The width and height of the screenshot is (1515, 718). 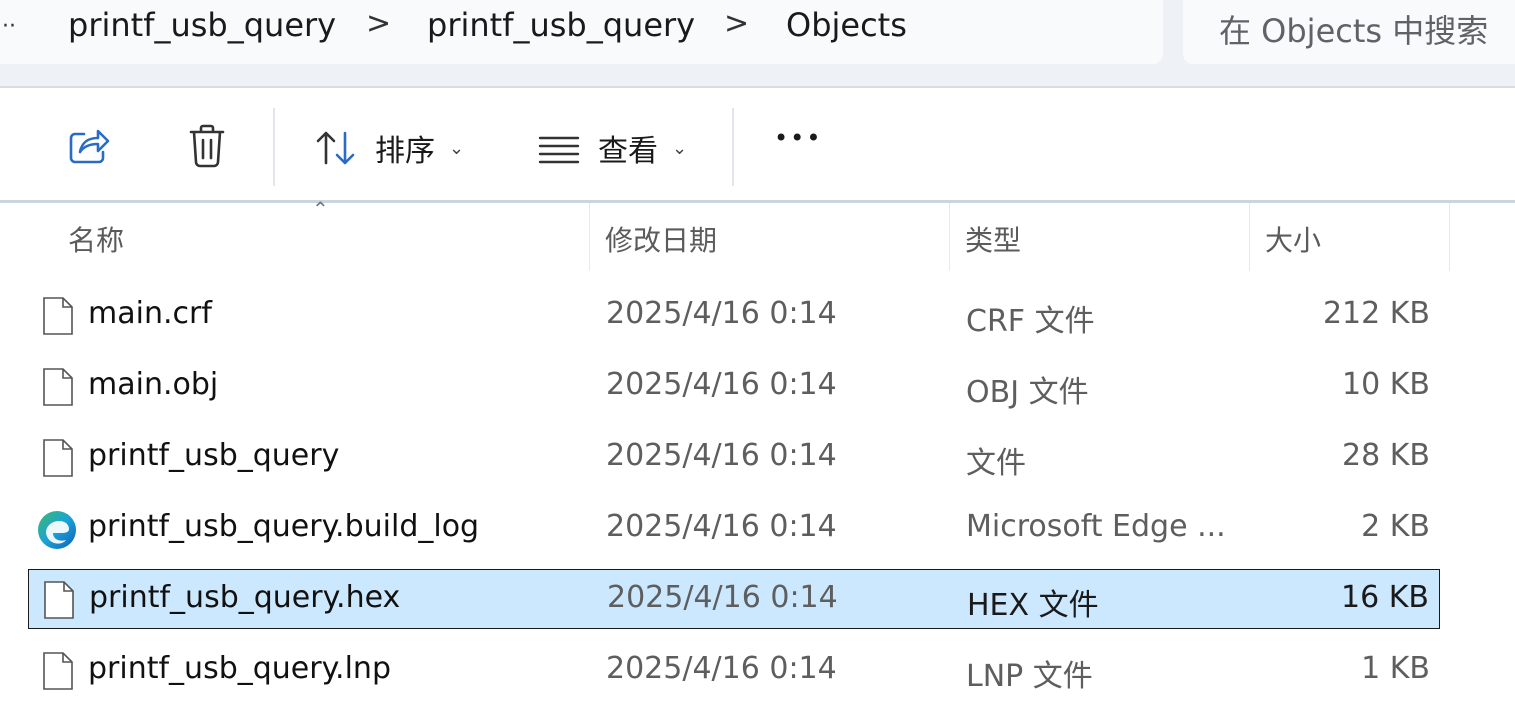 I want to click on file-name: printf_usb_query.build_log, so click(x=284, y=526).